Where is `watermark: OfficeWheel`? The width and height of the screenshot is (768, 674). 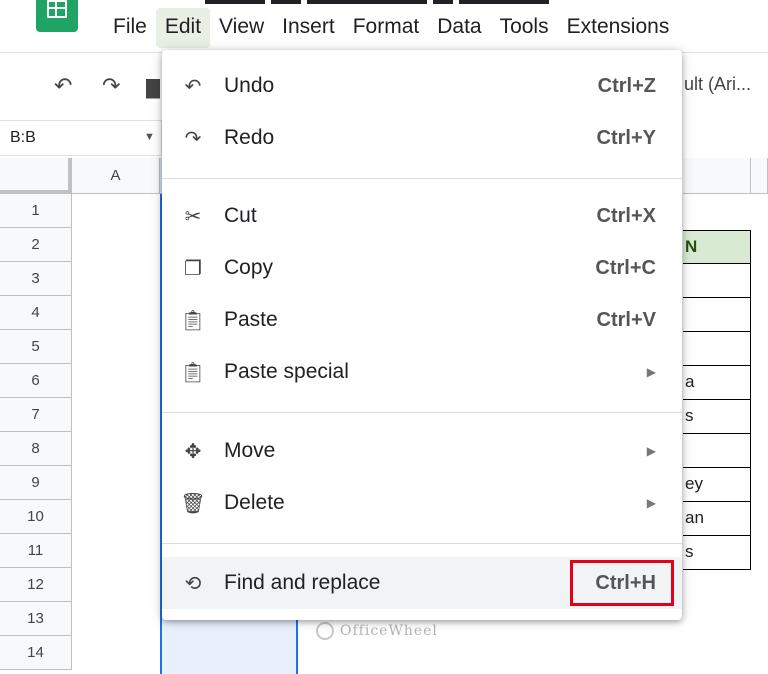
watermark: OfficeWheel is located at coordinates (377, 631).